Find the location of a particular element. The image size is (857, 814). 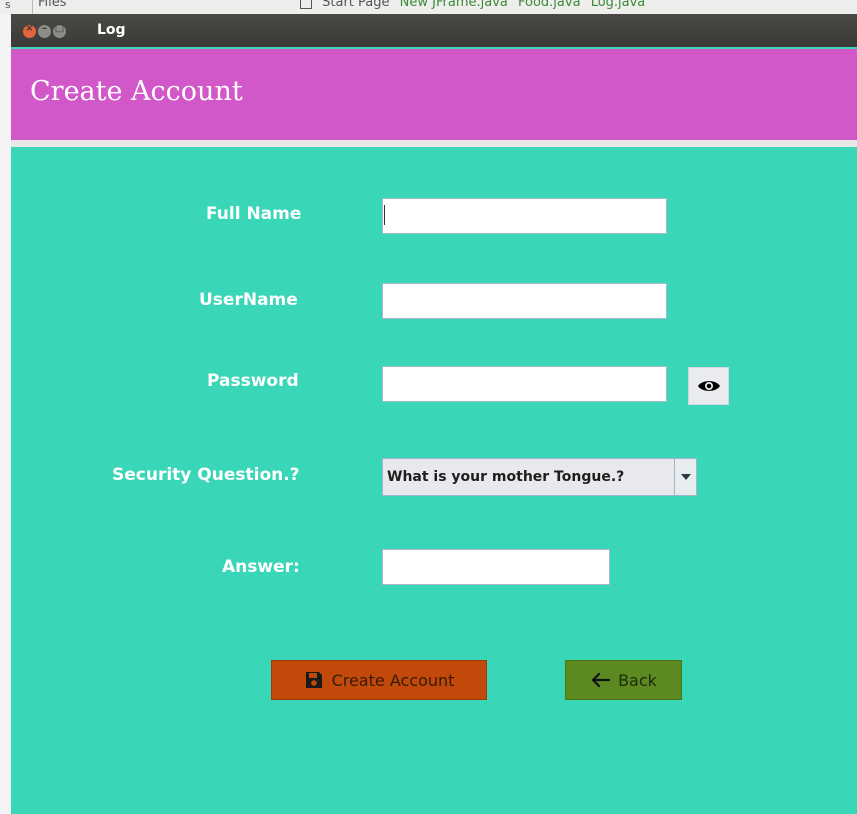

security-question-value: What is your mother Tongue.? is located at coordinates (506, 477).